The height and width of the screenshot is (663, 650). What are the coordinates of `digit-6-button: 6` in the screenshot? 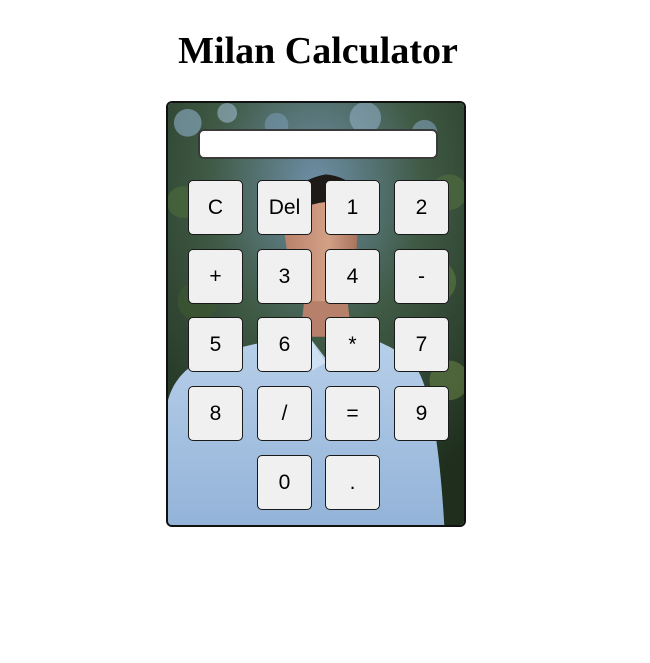 It's located at (284, 344).